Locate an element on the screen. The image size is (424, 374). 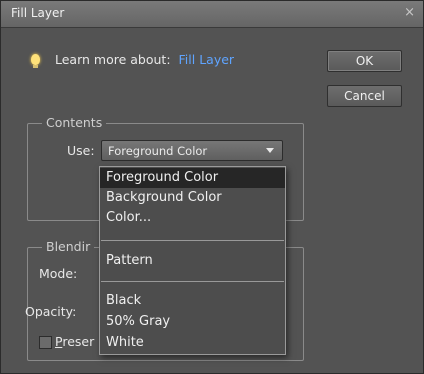
menu-item-black: Black is located at coordinates (192, 301).